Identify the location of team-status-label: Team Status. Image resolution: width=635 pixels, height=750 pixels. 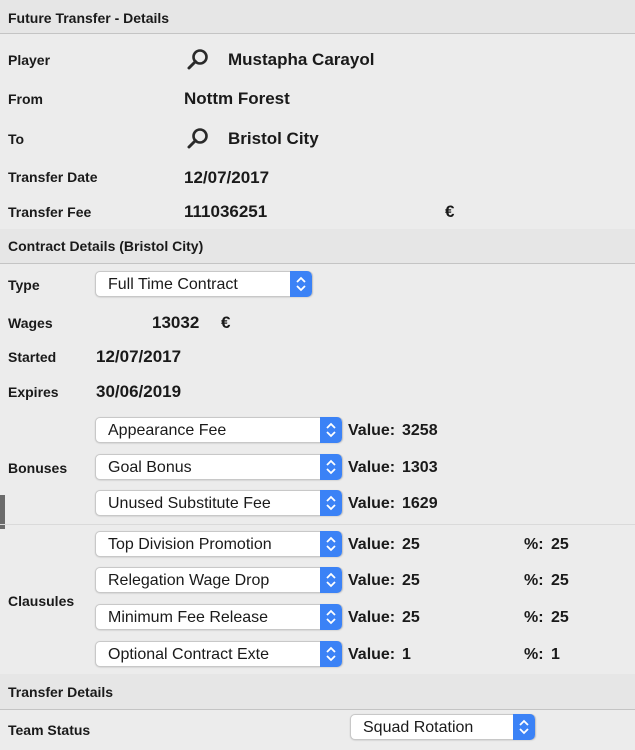
(49, 730).